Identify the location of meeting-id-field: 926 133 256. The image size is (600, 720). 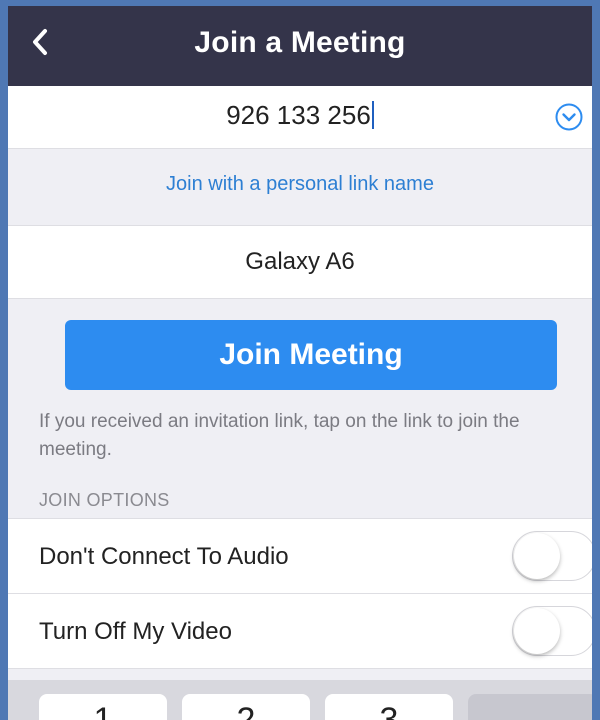
(300, 117).